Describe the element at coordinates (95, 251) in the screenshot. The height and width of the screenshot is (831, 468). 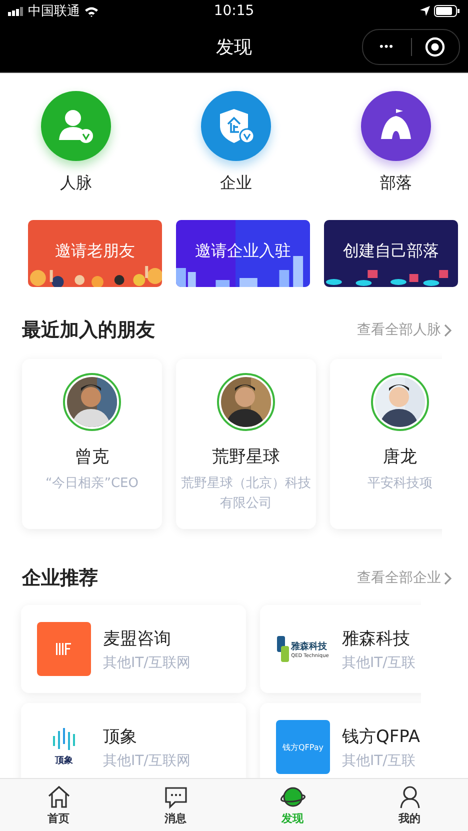
I see `banner-title: 邀请老朋友` at that location.